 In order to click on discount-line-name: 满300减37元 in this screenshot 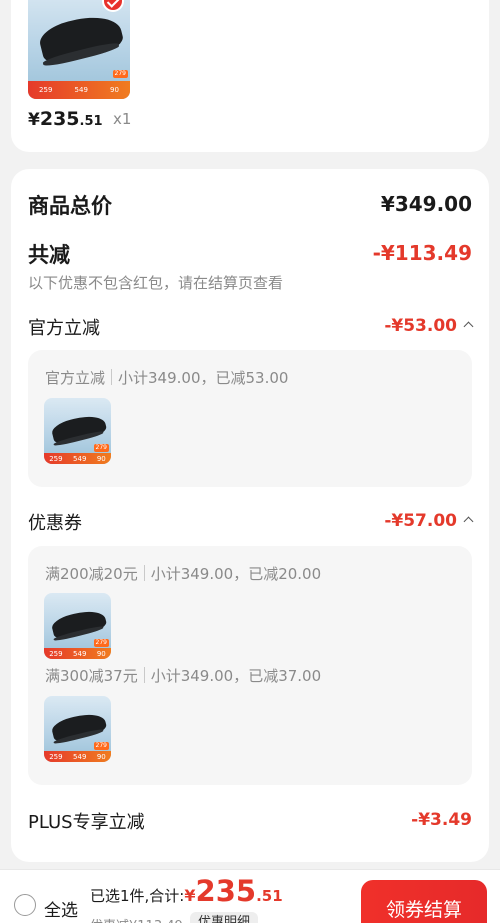, I will do `click(91, 676)`.